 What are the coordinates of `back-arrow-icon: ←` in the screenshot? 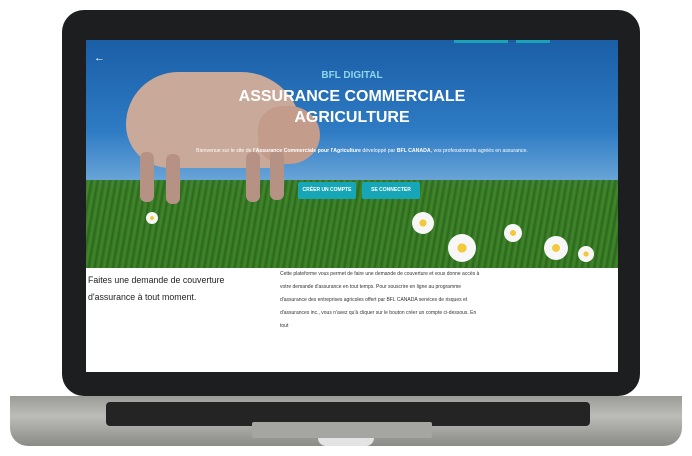 It's located at (99, 58).